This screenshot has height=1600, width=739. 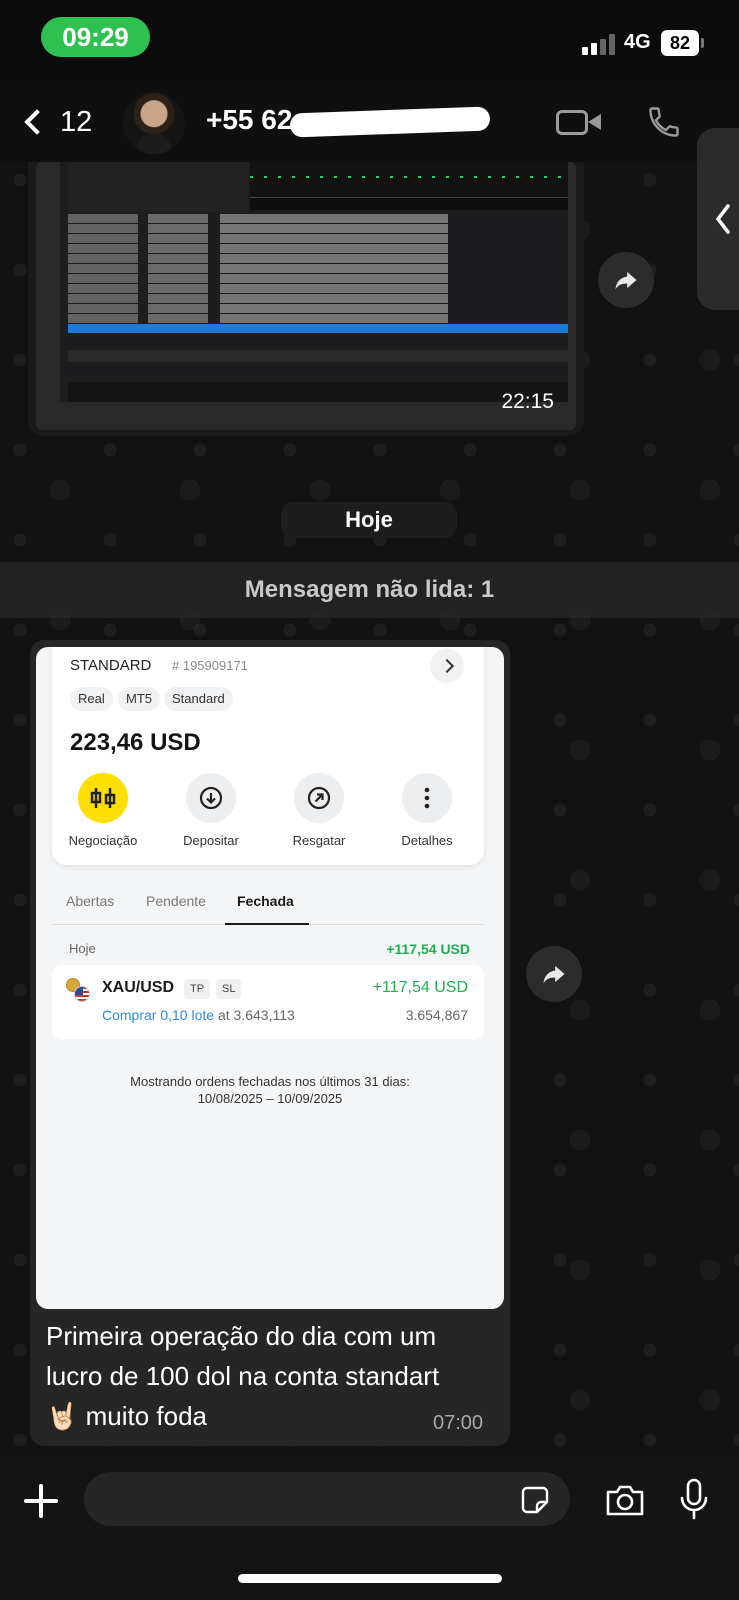 What do you see at coordinates (369, 590) in the screenshot?
I see `unread-banner: Mensagem não lida: 1` at bounding box center [369, 590].